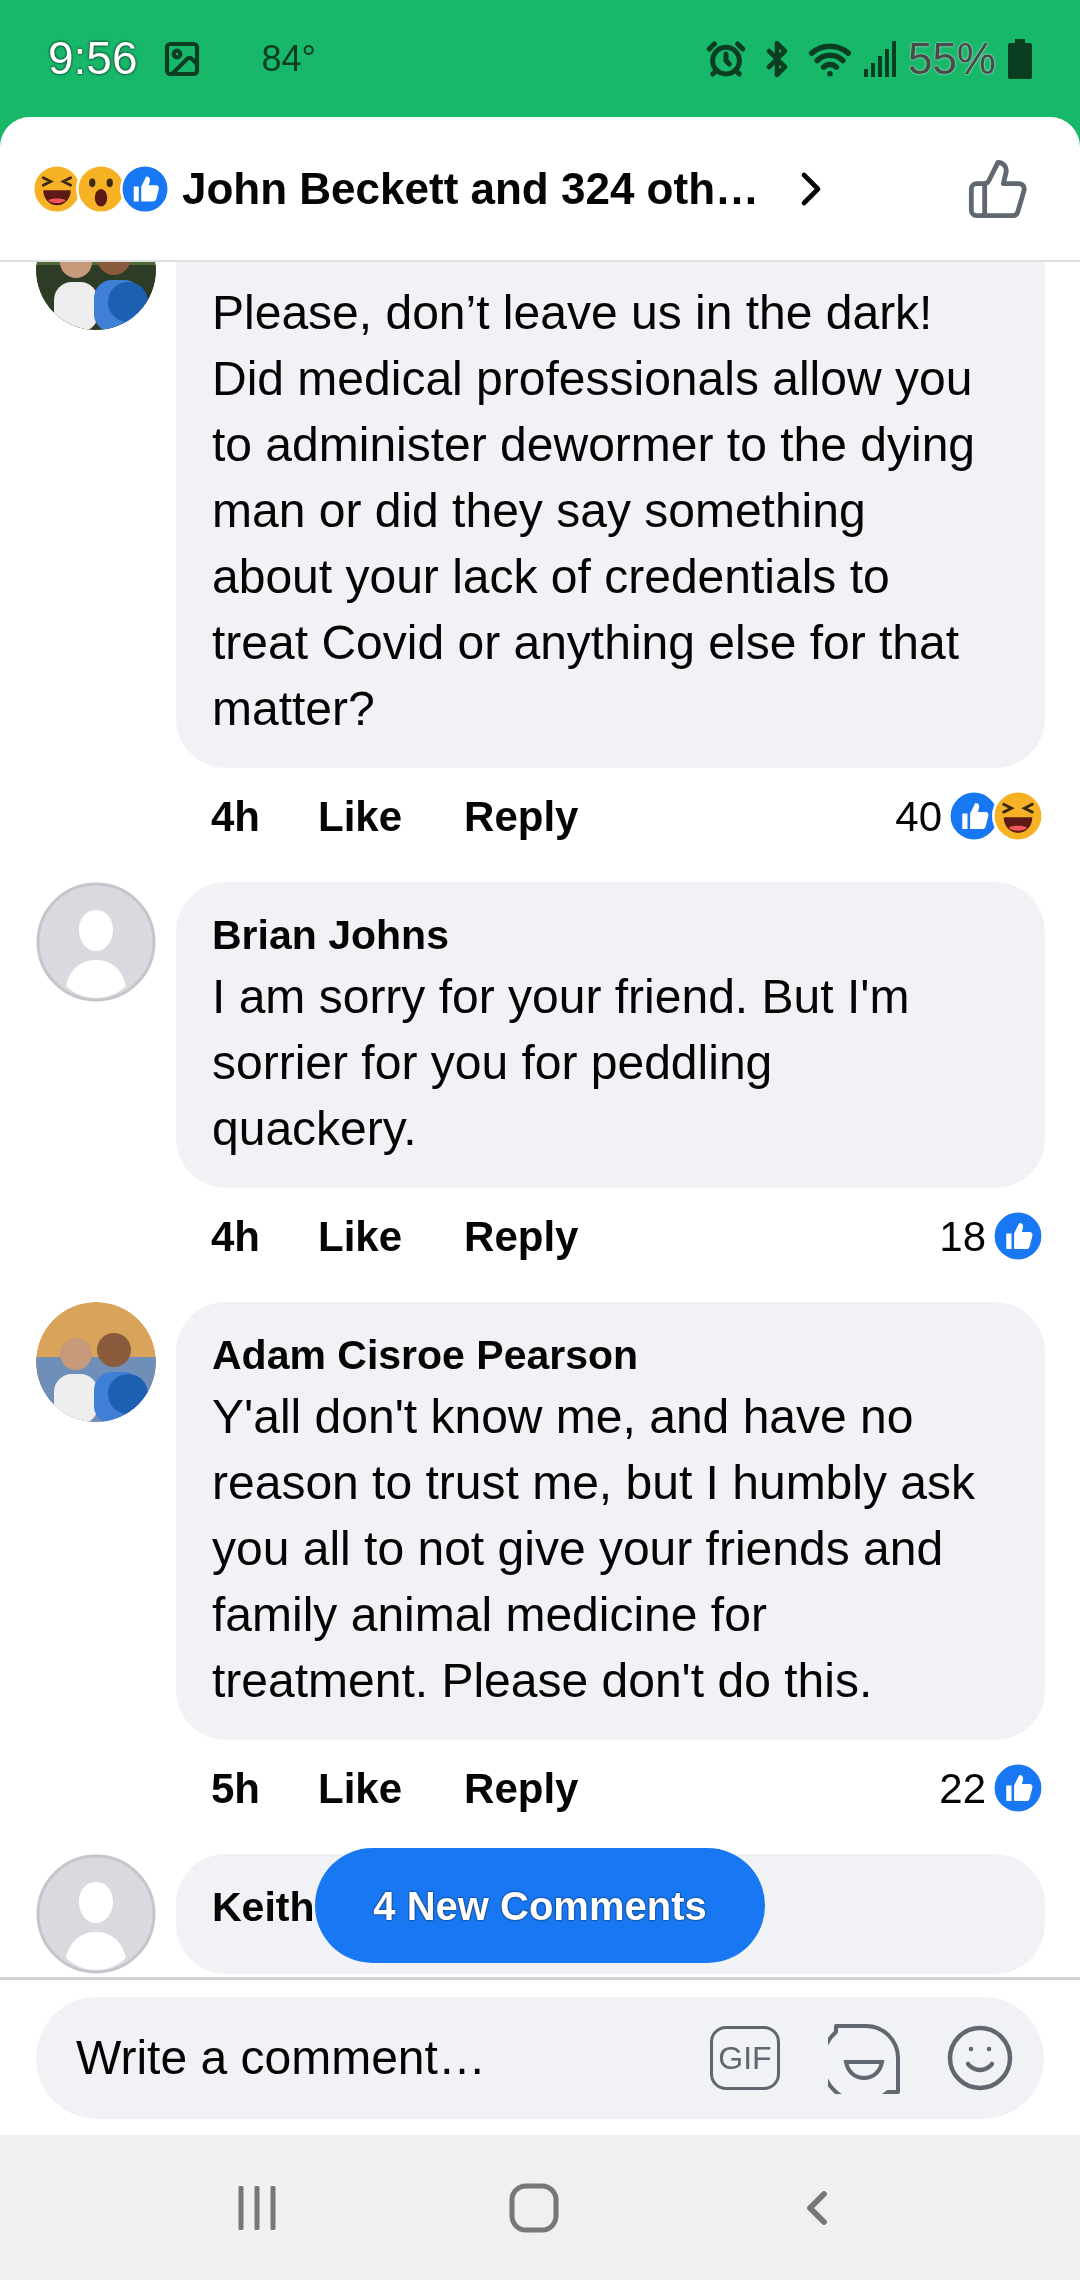  Describe the element at coordinates (962, 1236) in the screenshot. I see `reaction-count: 18` at that location.